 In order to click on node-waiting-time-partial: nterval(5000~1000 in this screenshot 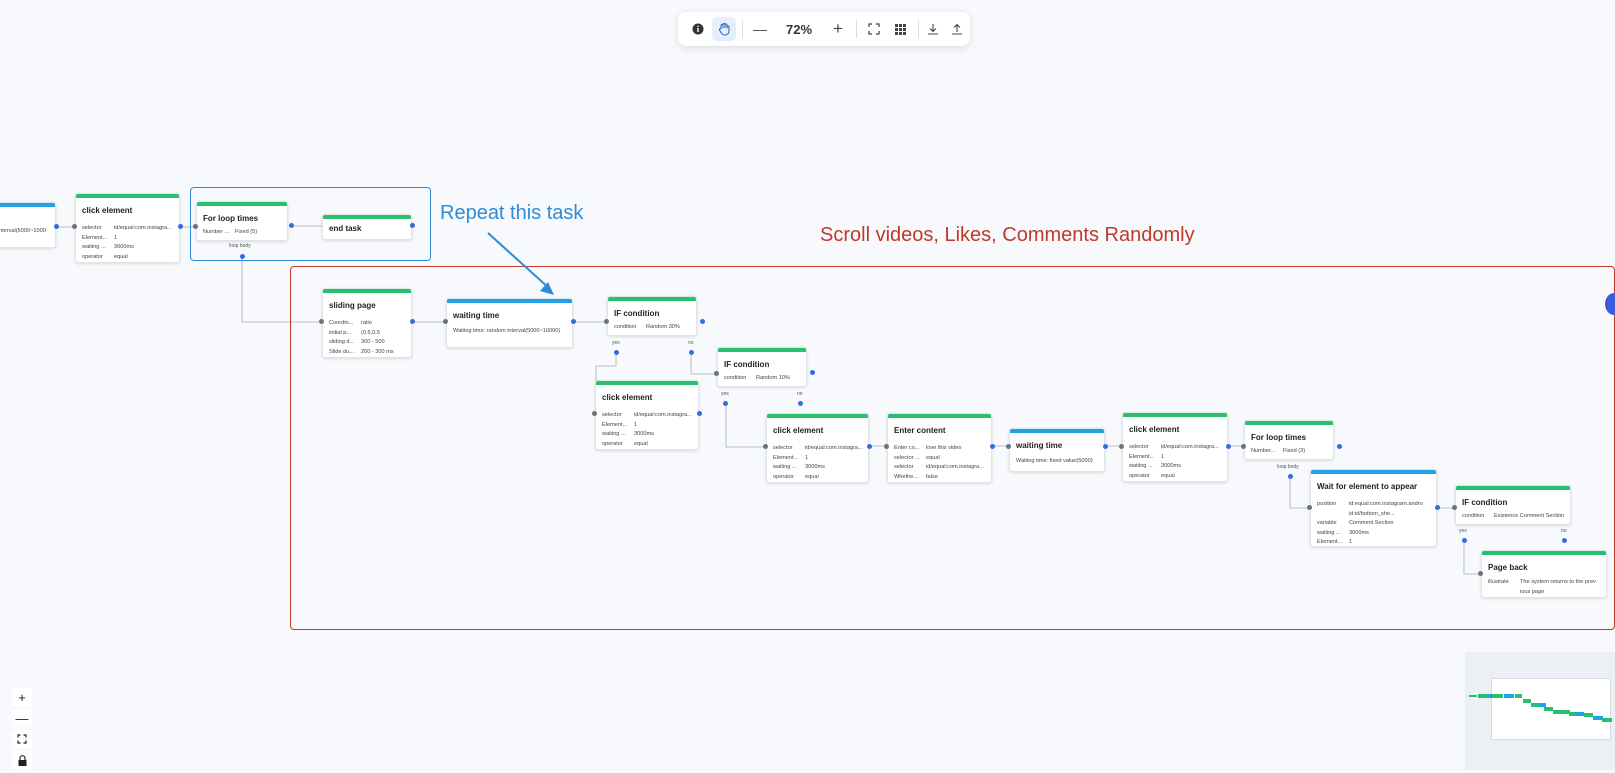, I will do `click(28, 225)`.